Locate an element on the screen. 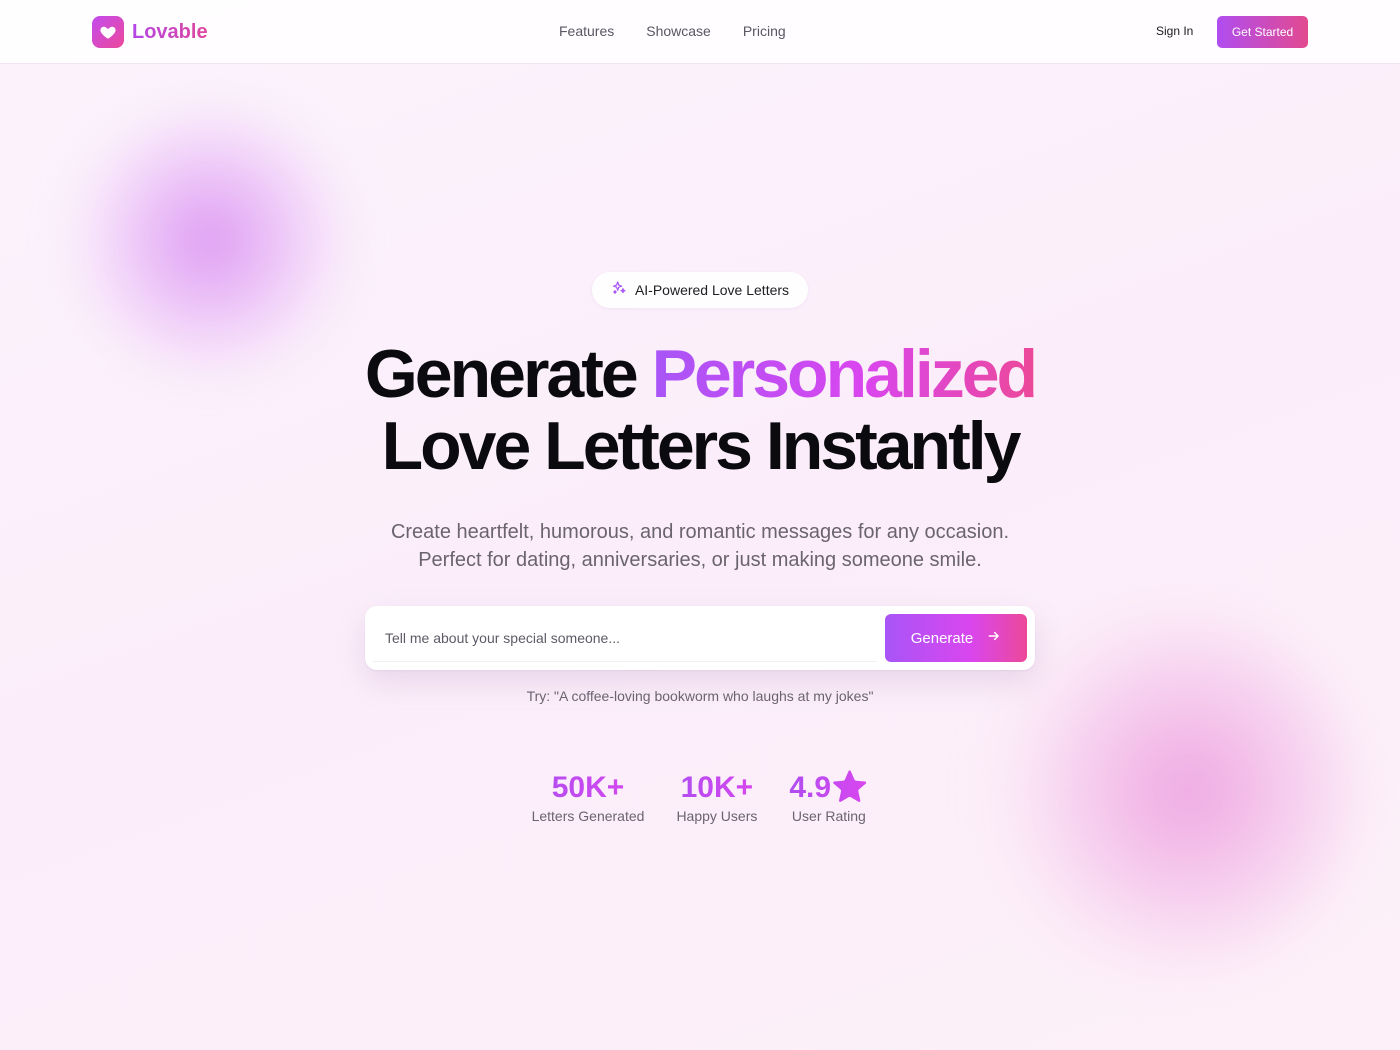  heart-icon is located at coordinates (108, 32).